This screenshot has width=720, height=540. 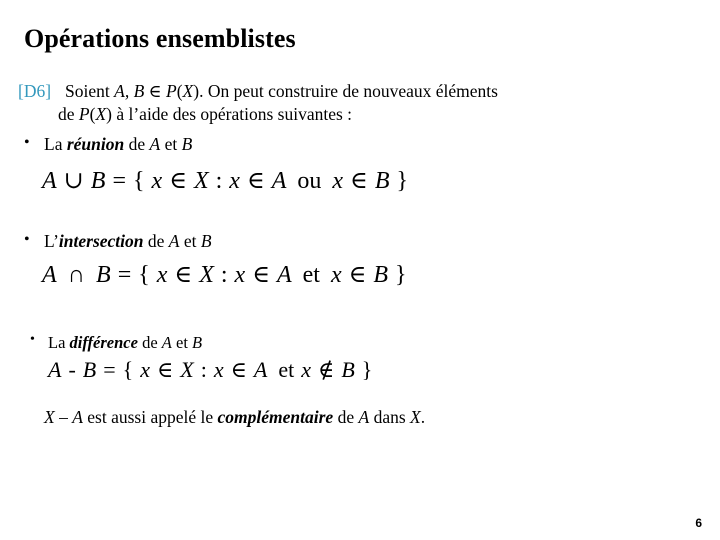 What do you see at coordinates (336, 275) in the screenshot?
I see `inter-elem-3: x` at bounding box center [336, 275].